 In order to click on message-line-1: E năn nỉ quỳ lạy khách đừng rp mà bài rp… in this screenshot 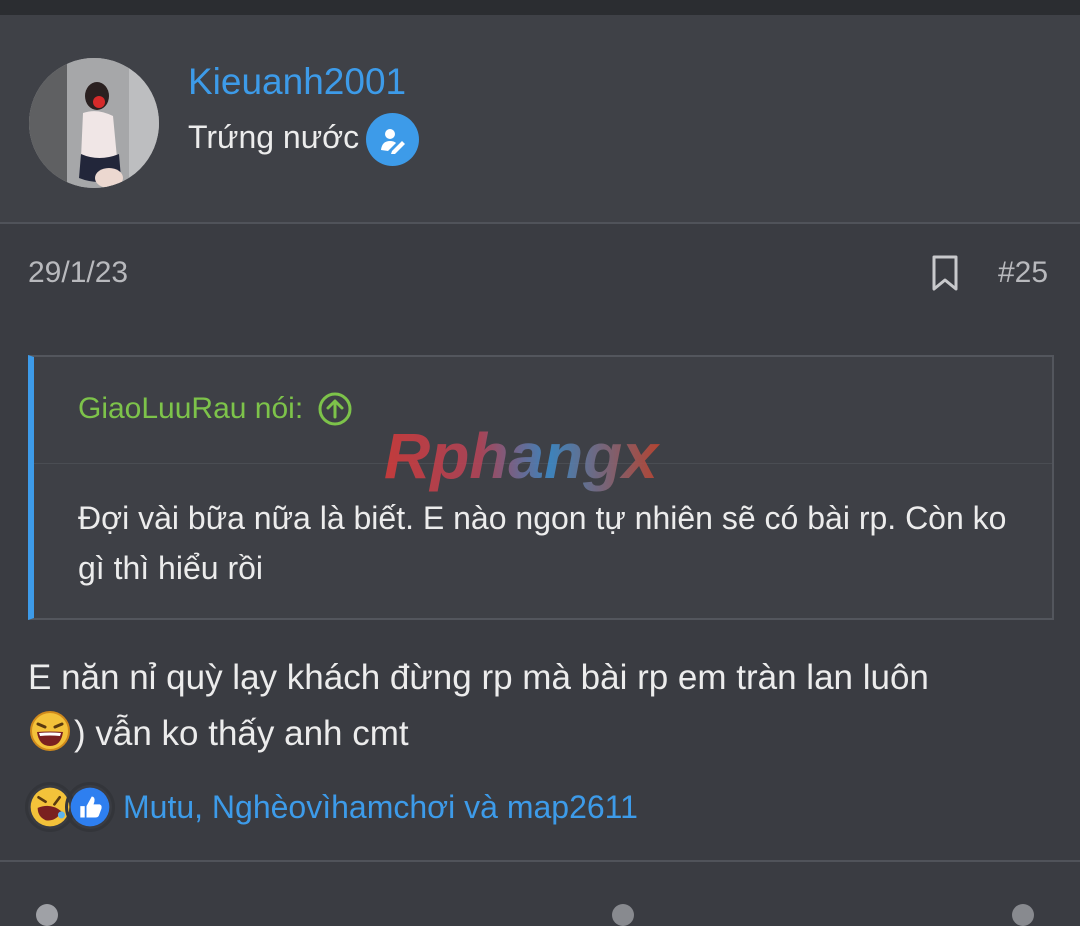, I will do `click(478, 677)`.